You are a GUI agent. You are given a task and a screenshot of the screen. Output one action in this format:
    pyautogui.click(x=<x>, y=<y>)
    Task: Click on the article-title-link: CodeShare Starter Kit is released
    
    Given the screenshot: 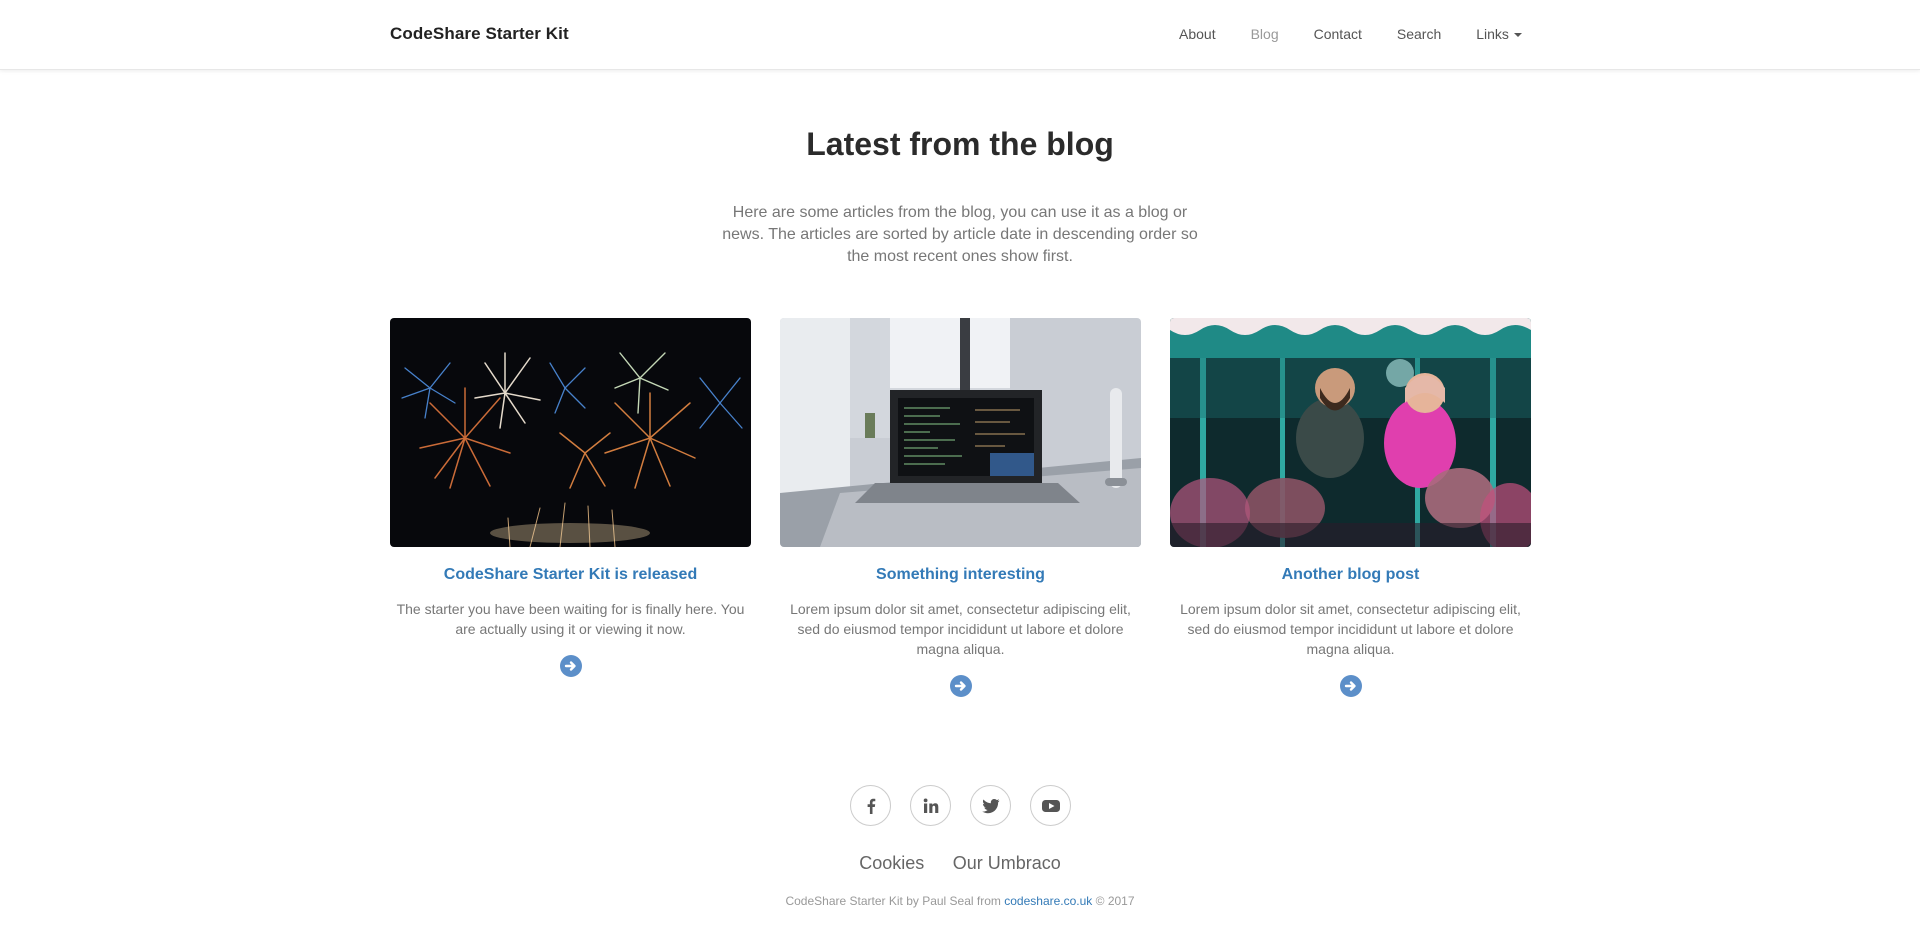 What is the action you would take?
    pyautogui.click(x=570, y=575)
    